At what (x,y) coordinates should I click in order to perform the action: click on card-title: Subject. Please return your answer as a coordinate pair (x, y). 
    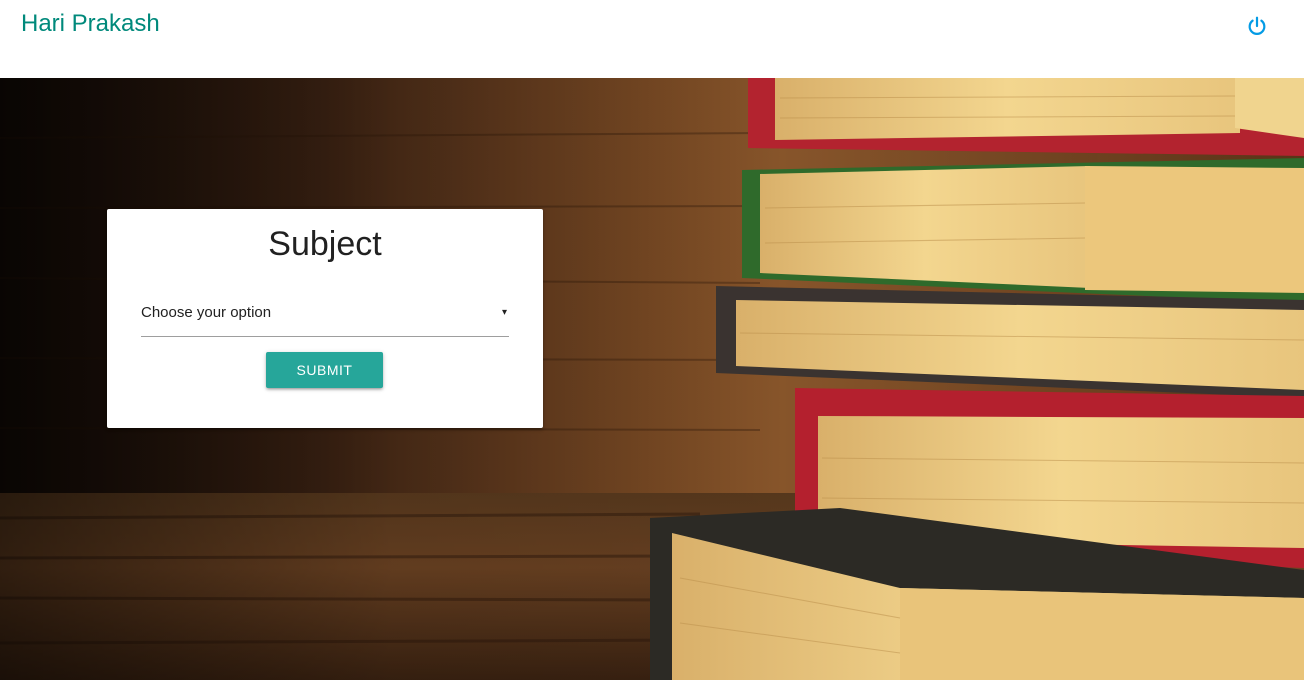
    Looking at the image, I should click on (325, 244).